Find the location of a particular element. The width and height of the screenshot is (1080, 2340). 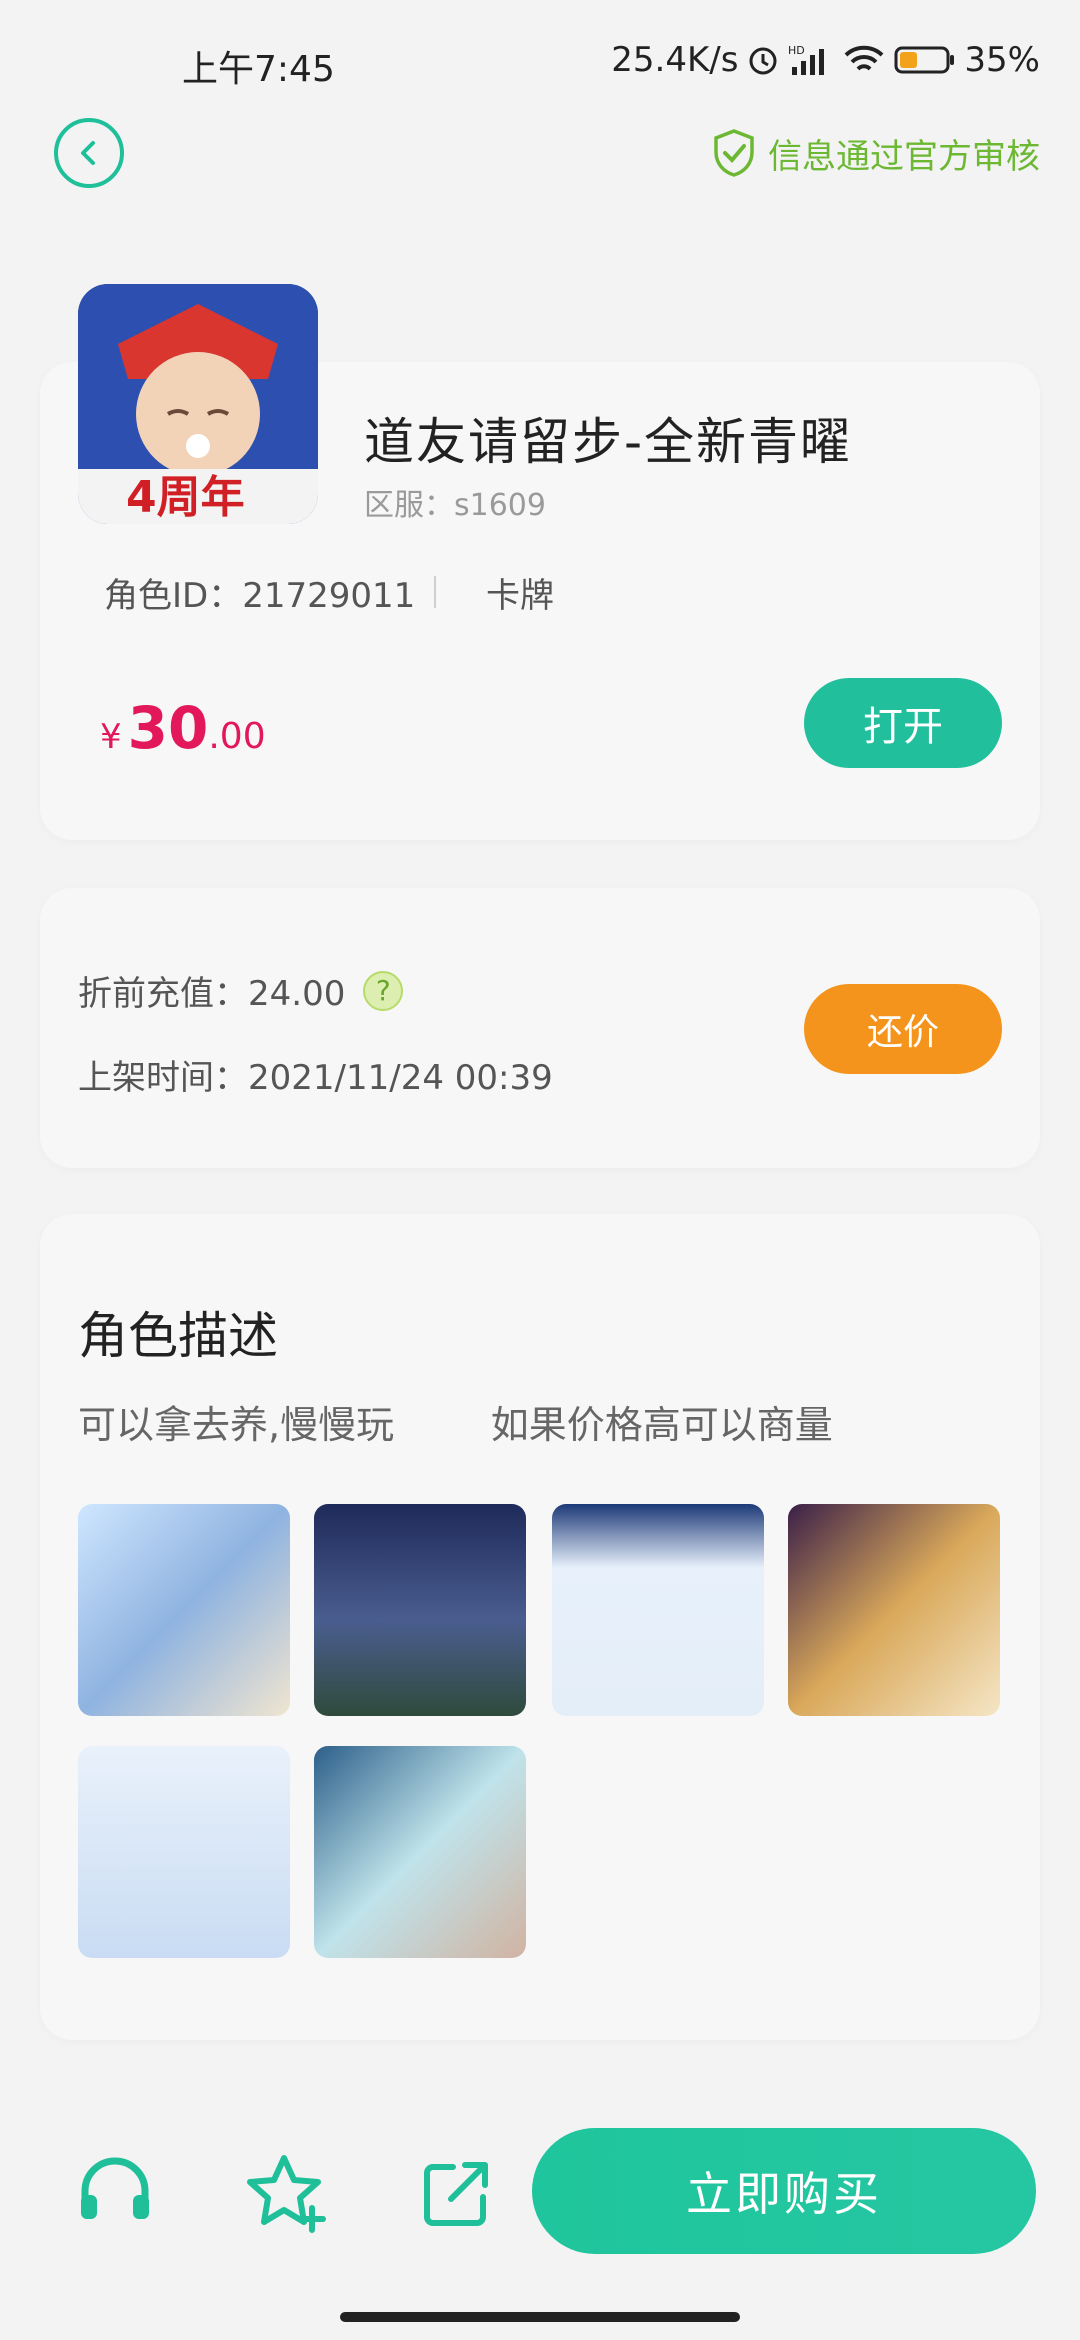

back-chevron-icon is located at coordinates (88, 153).